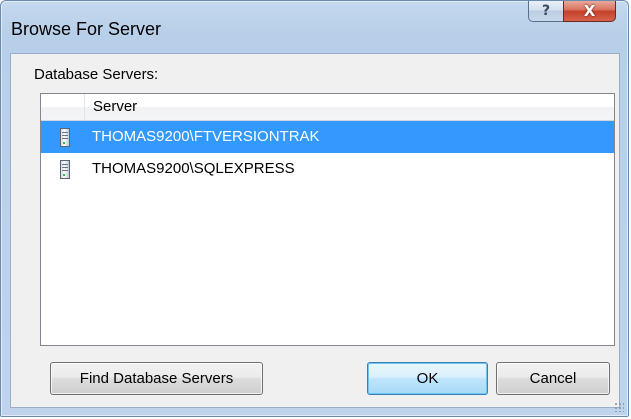 The image size is (631, 419). I want to click on server-name: THOMAS9200\FTVERSIONTRAK, so click(206, 136).